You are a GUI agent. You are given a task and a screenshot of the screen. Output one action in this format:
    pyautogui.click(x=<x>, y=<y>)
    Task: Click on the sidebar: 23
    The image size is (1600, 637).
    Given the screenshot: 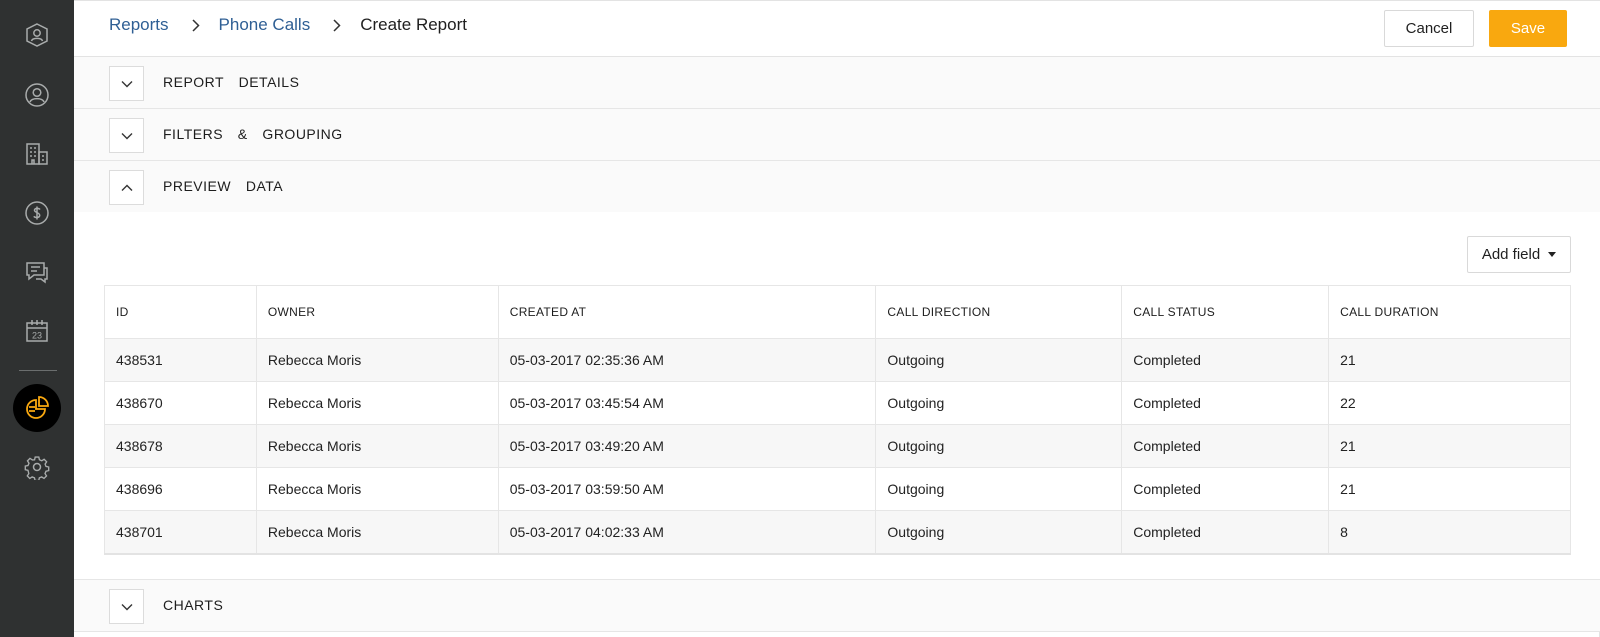 What is the action you would take?
    pyautogui.click(x=37, y=318)
    